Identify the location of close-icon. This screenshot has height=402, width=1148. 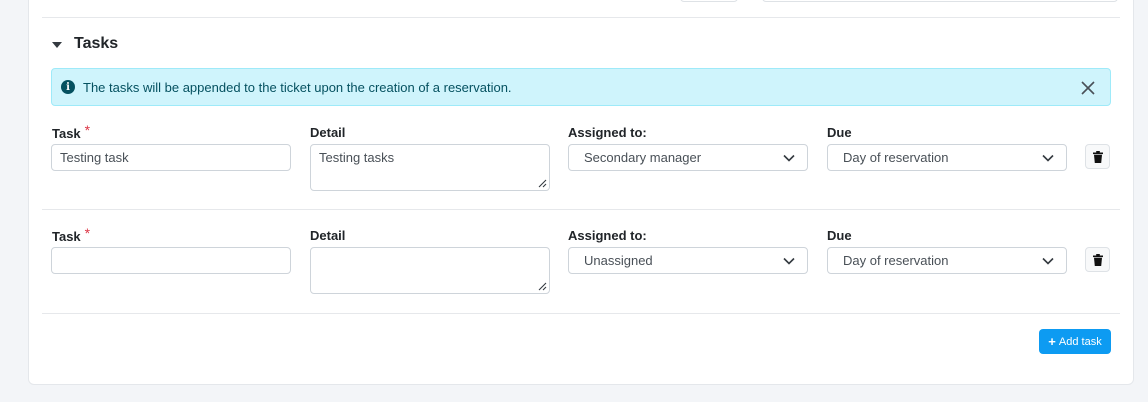
(1088, 88).